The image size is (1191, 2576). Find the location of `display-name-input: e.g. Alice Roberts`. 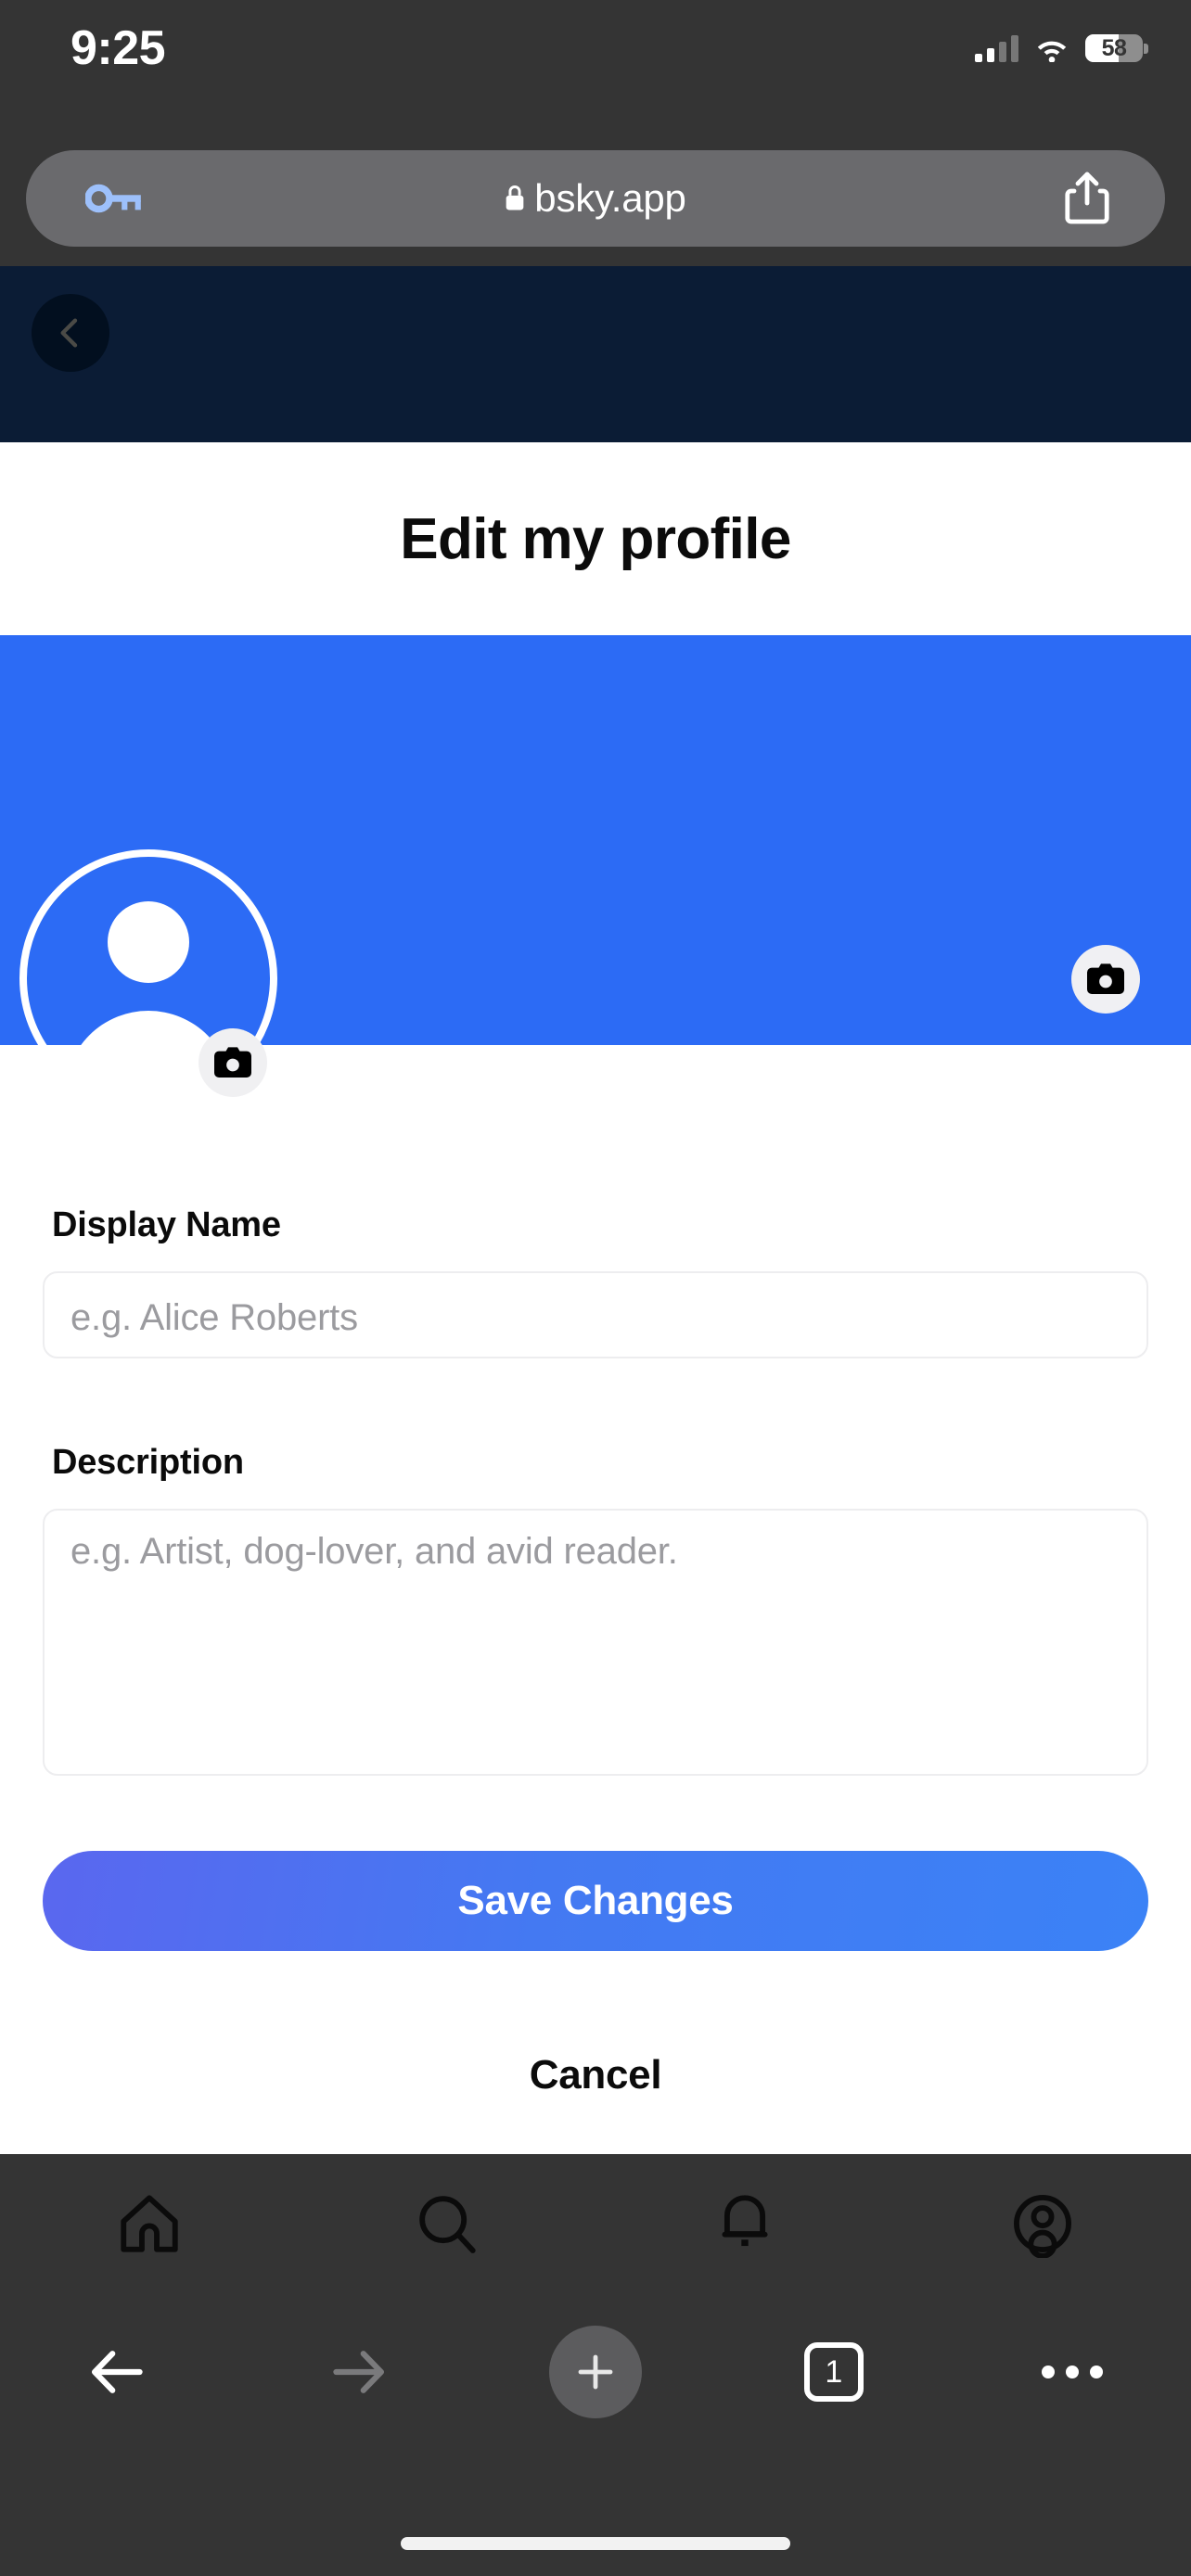

display-name-input: e.g. Alice Roberts is located at coordinates (595, 1314).